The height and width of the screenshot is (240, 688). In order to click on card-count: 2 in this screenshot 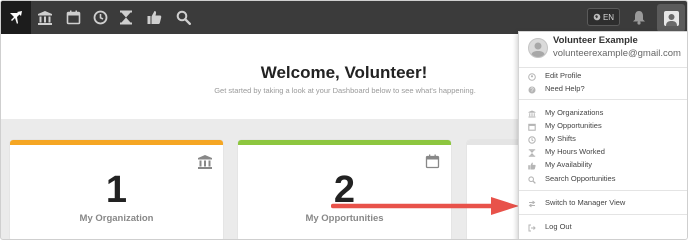, I will do `click(344, 190)`.